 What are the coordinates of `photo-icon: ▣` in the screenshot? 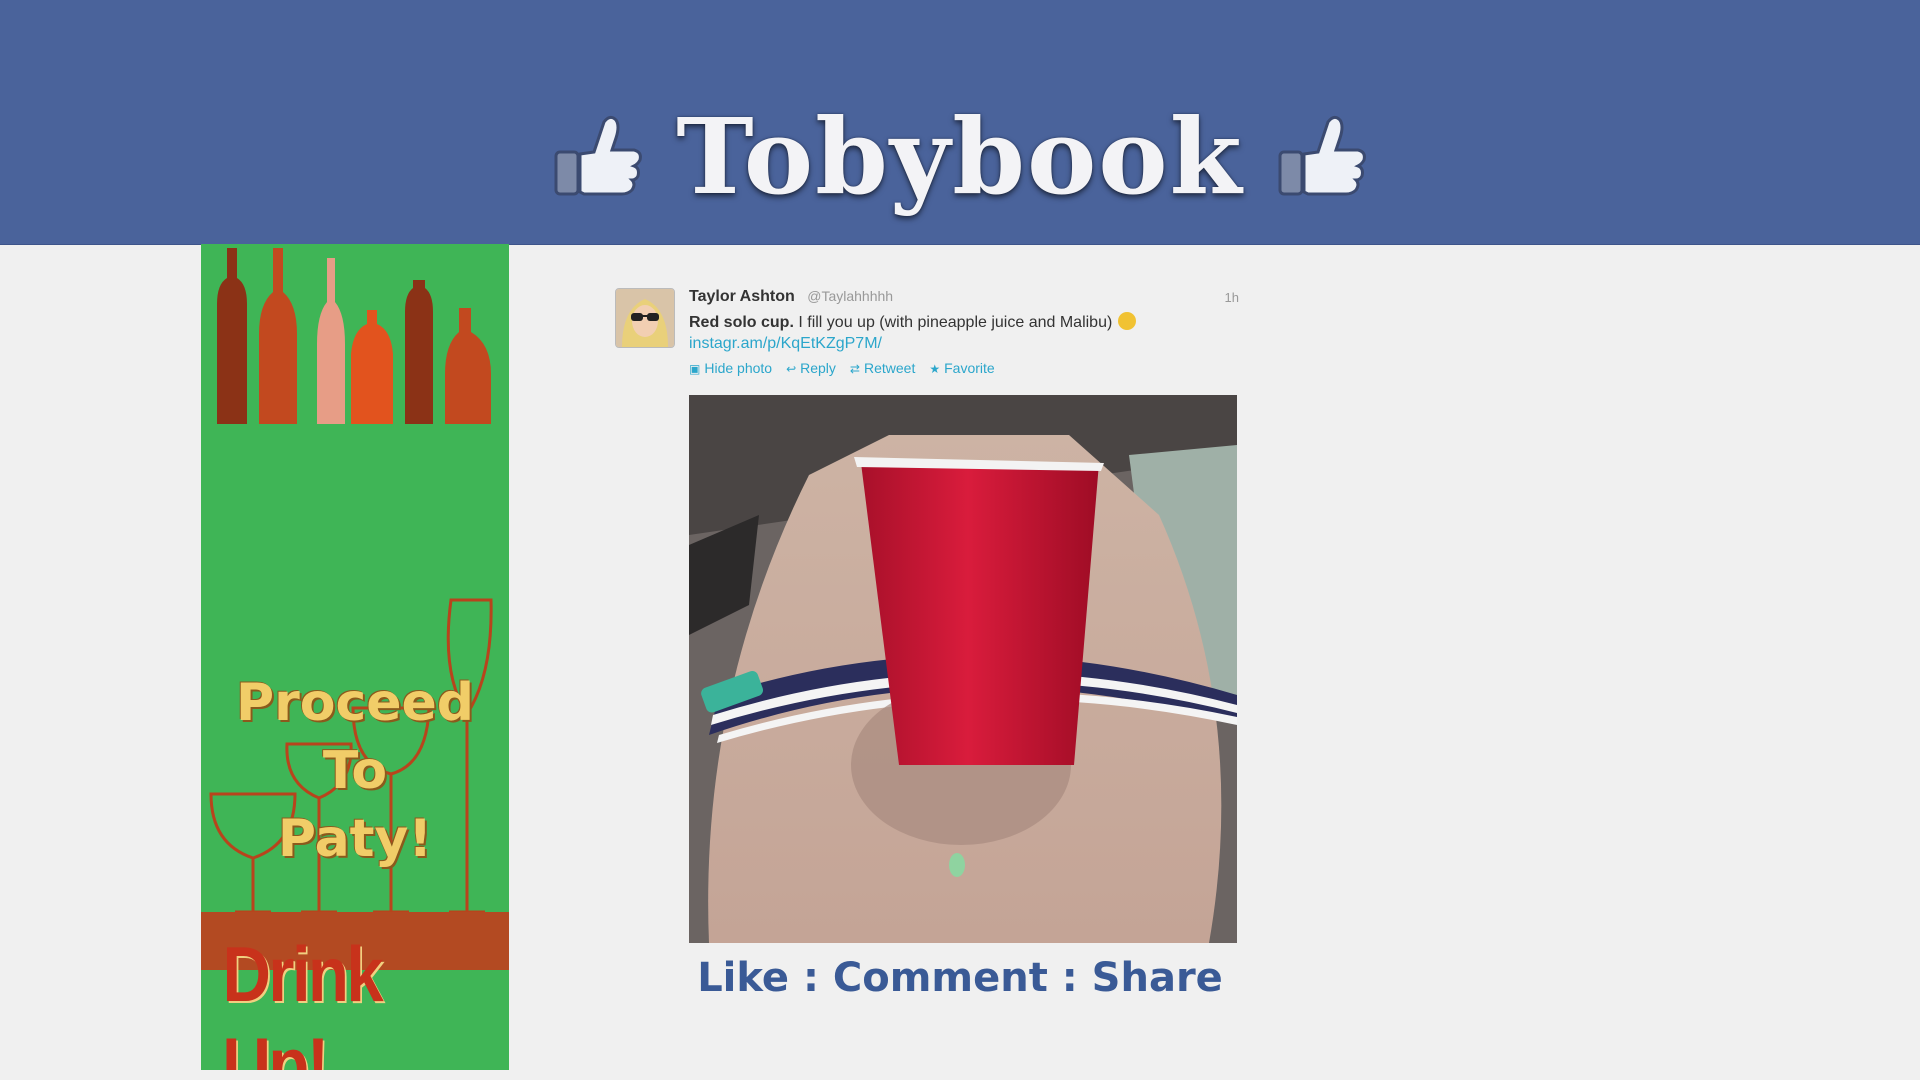 It's located at (695, 369).